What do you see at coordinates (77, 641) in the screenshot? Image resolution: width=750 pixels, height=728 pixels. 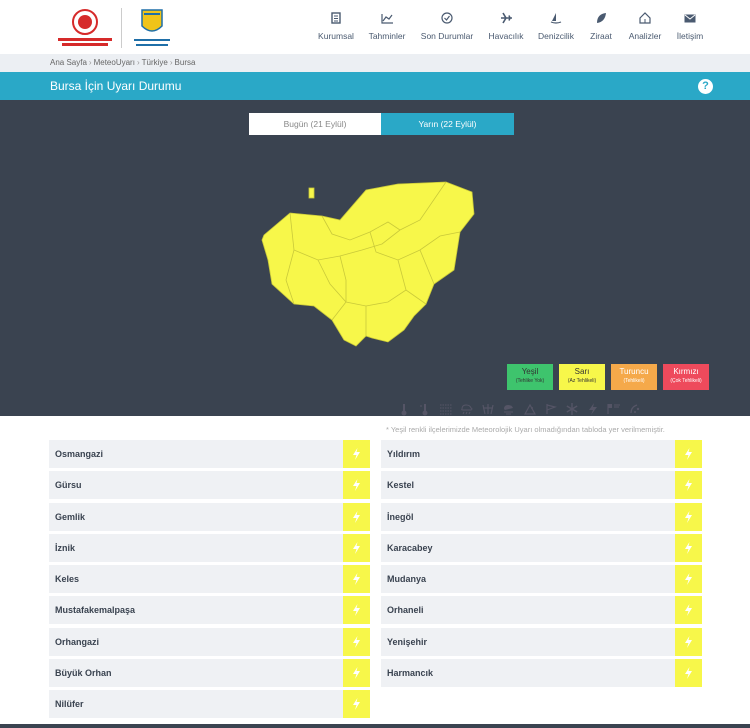 I see `district-name: Orhangazi` at bounding box center [77, 641].